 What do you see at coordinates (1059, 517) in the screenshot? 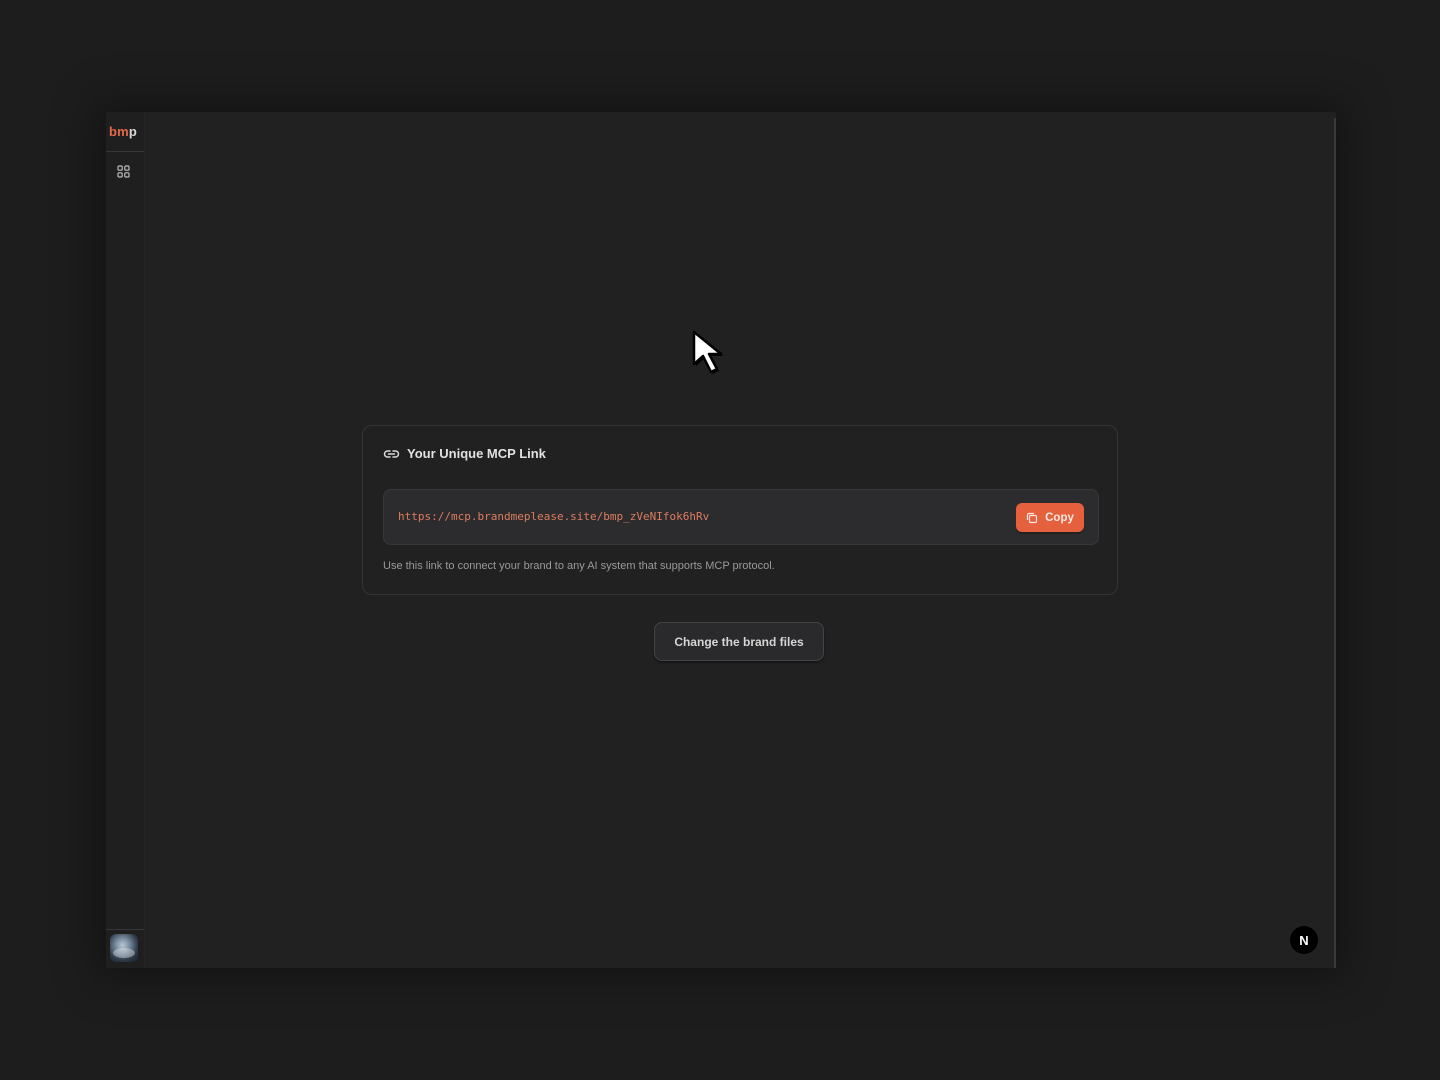
I see `copy-button-label: Copy` at bounding box center [1059, 517].